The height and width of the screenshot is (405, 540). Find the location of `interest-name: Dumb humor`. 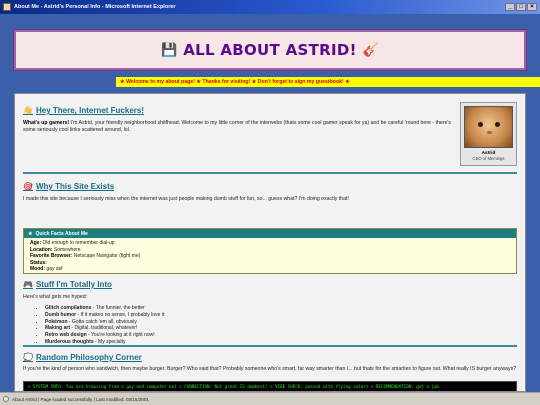

interest-name: Dumb humor is located at coordinates (61, 314).